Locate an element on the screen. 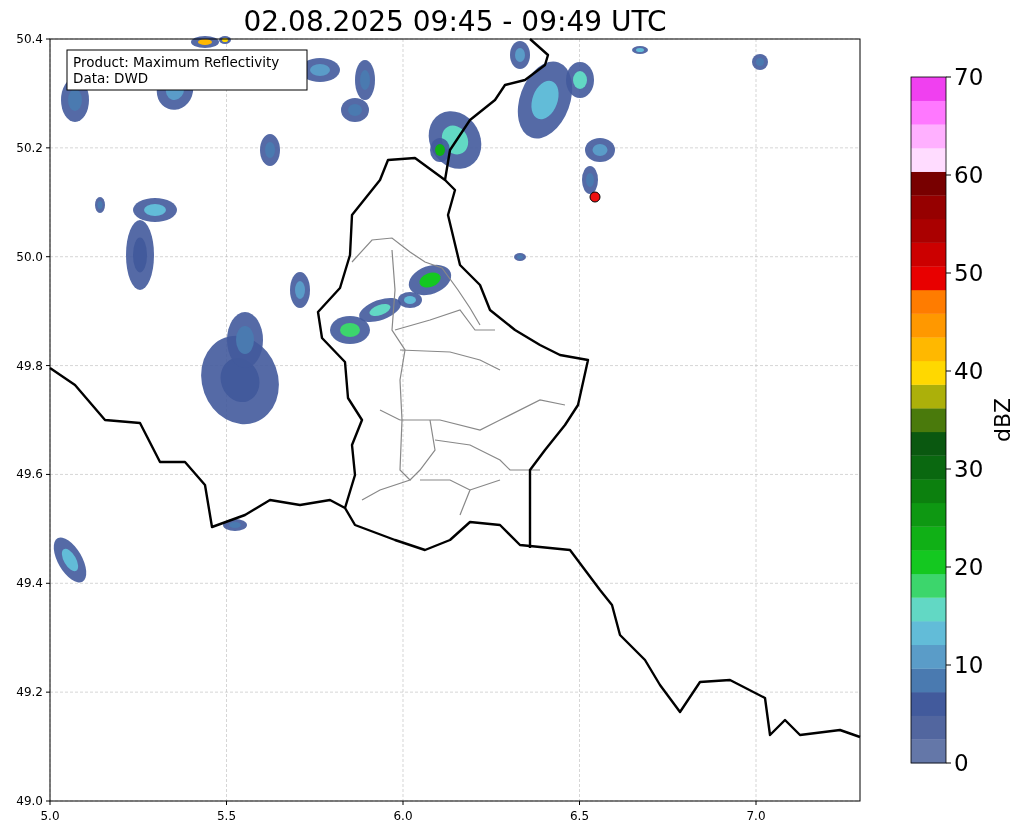 This screenshot has height=834, width=1023. y-axis-tick-label: 49.8 is located at coordinates (29, 365).